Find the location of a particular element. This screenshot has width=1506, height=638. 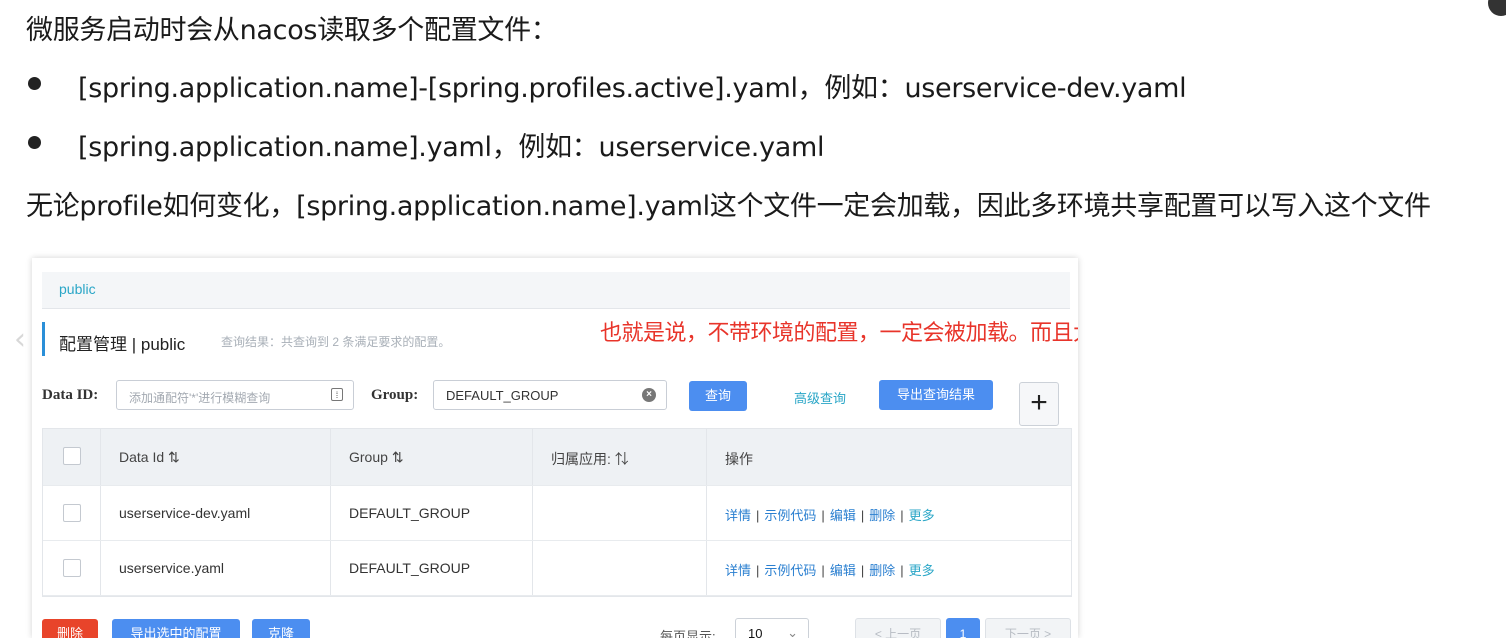

cell-data-id: userservice-dev.yaml is located at coordinates (216, 513).